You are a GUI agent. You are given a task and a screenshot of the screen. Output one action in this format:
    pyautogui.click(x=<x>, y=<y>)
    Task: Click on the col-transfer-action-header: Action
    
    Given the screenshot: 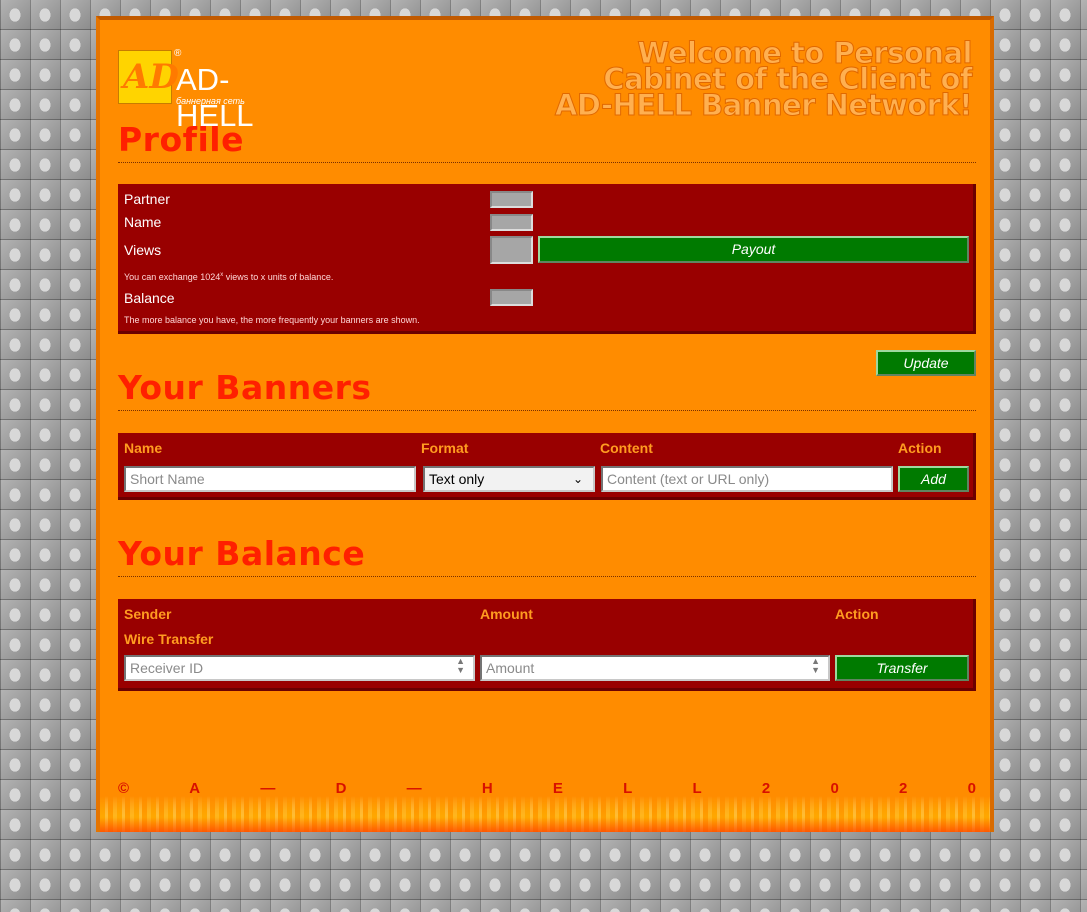 What is the action you would take?
    pyautogui.click(x=857, y=614)
    